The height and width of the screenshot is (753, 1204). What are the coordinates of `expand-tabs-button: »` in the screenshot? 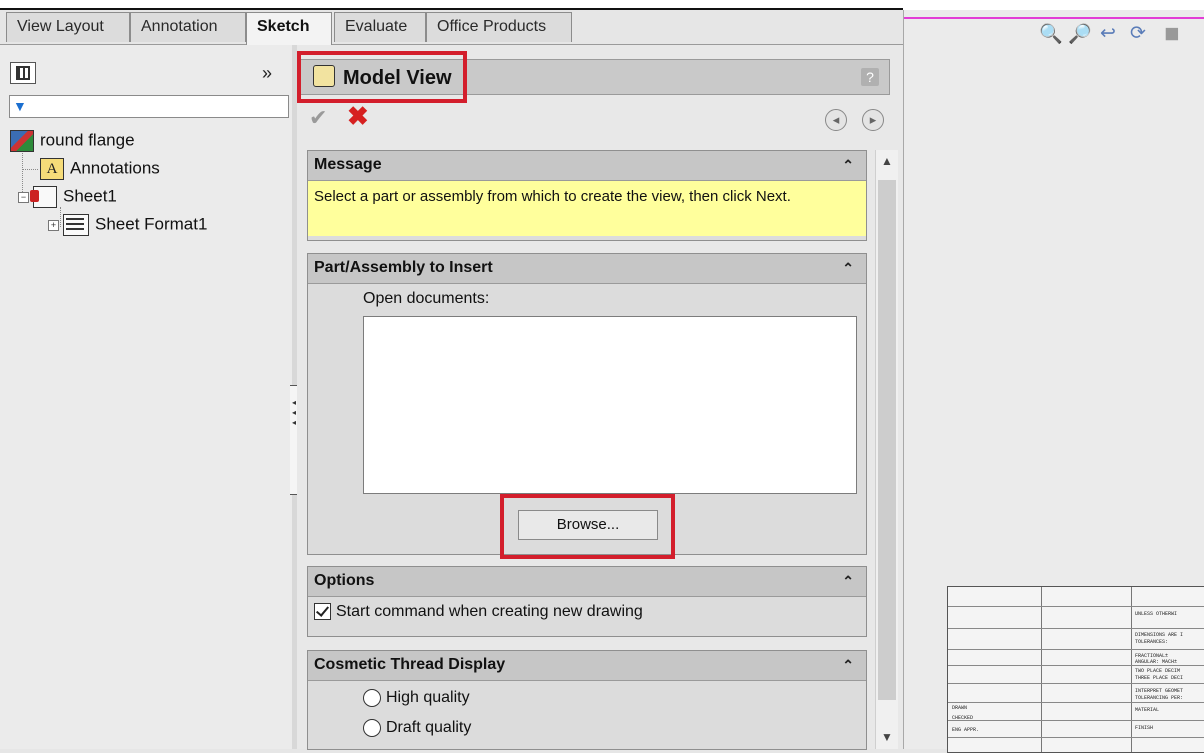 It's located at (267, 73).